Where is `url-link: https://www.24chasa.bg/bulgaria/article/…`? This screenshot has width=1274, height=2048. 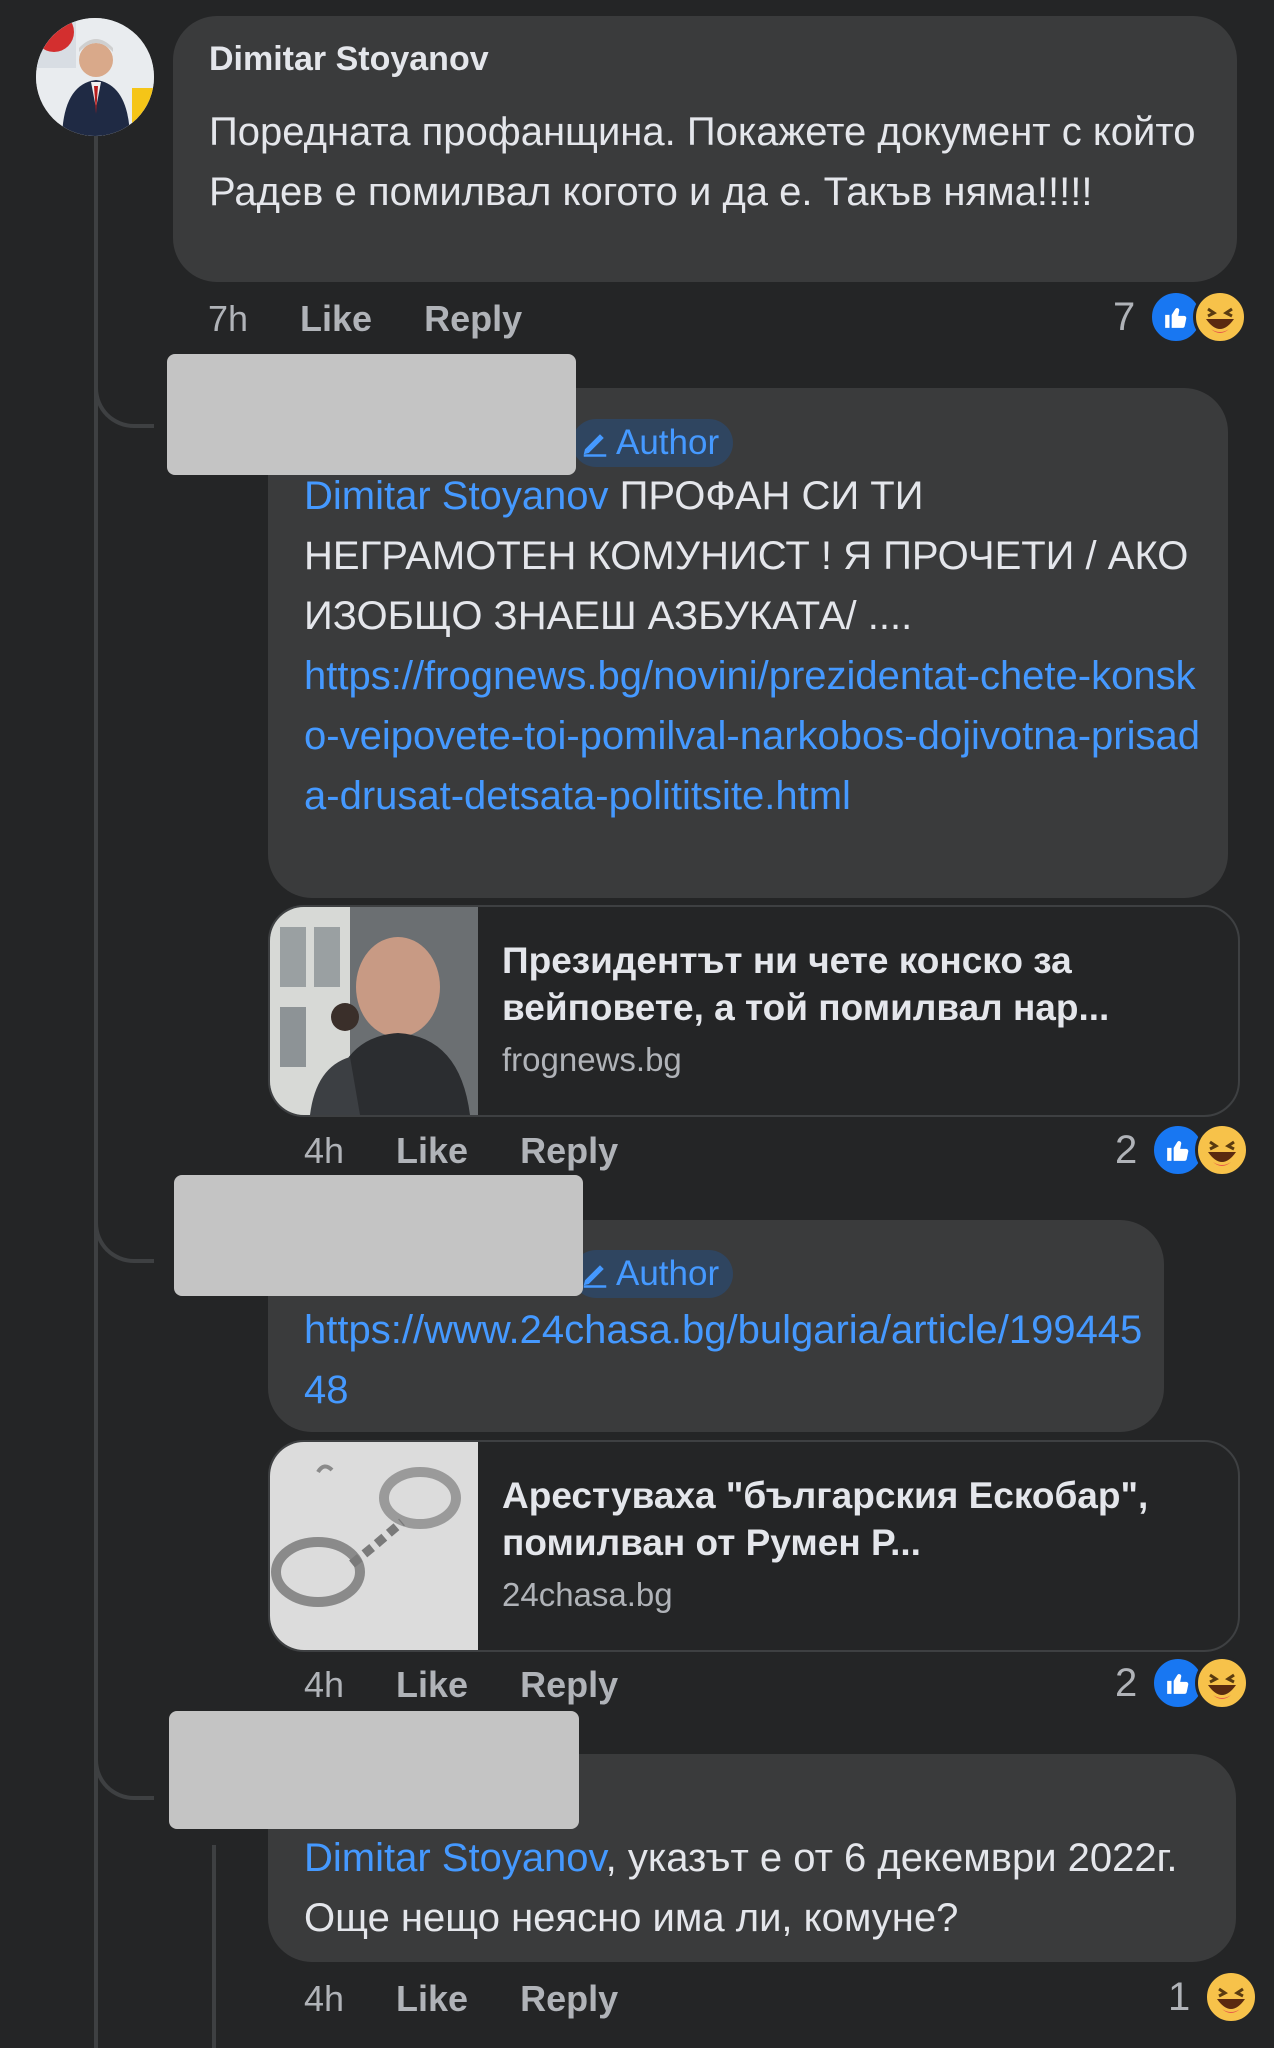
url-link: https://www.24chasa.bg/bulgaria/article/… is located at coordinates (723, 1360).